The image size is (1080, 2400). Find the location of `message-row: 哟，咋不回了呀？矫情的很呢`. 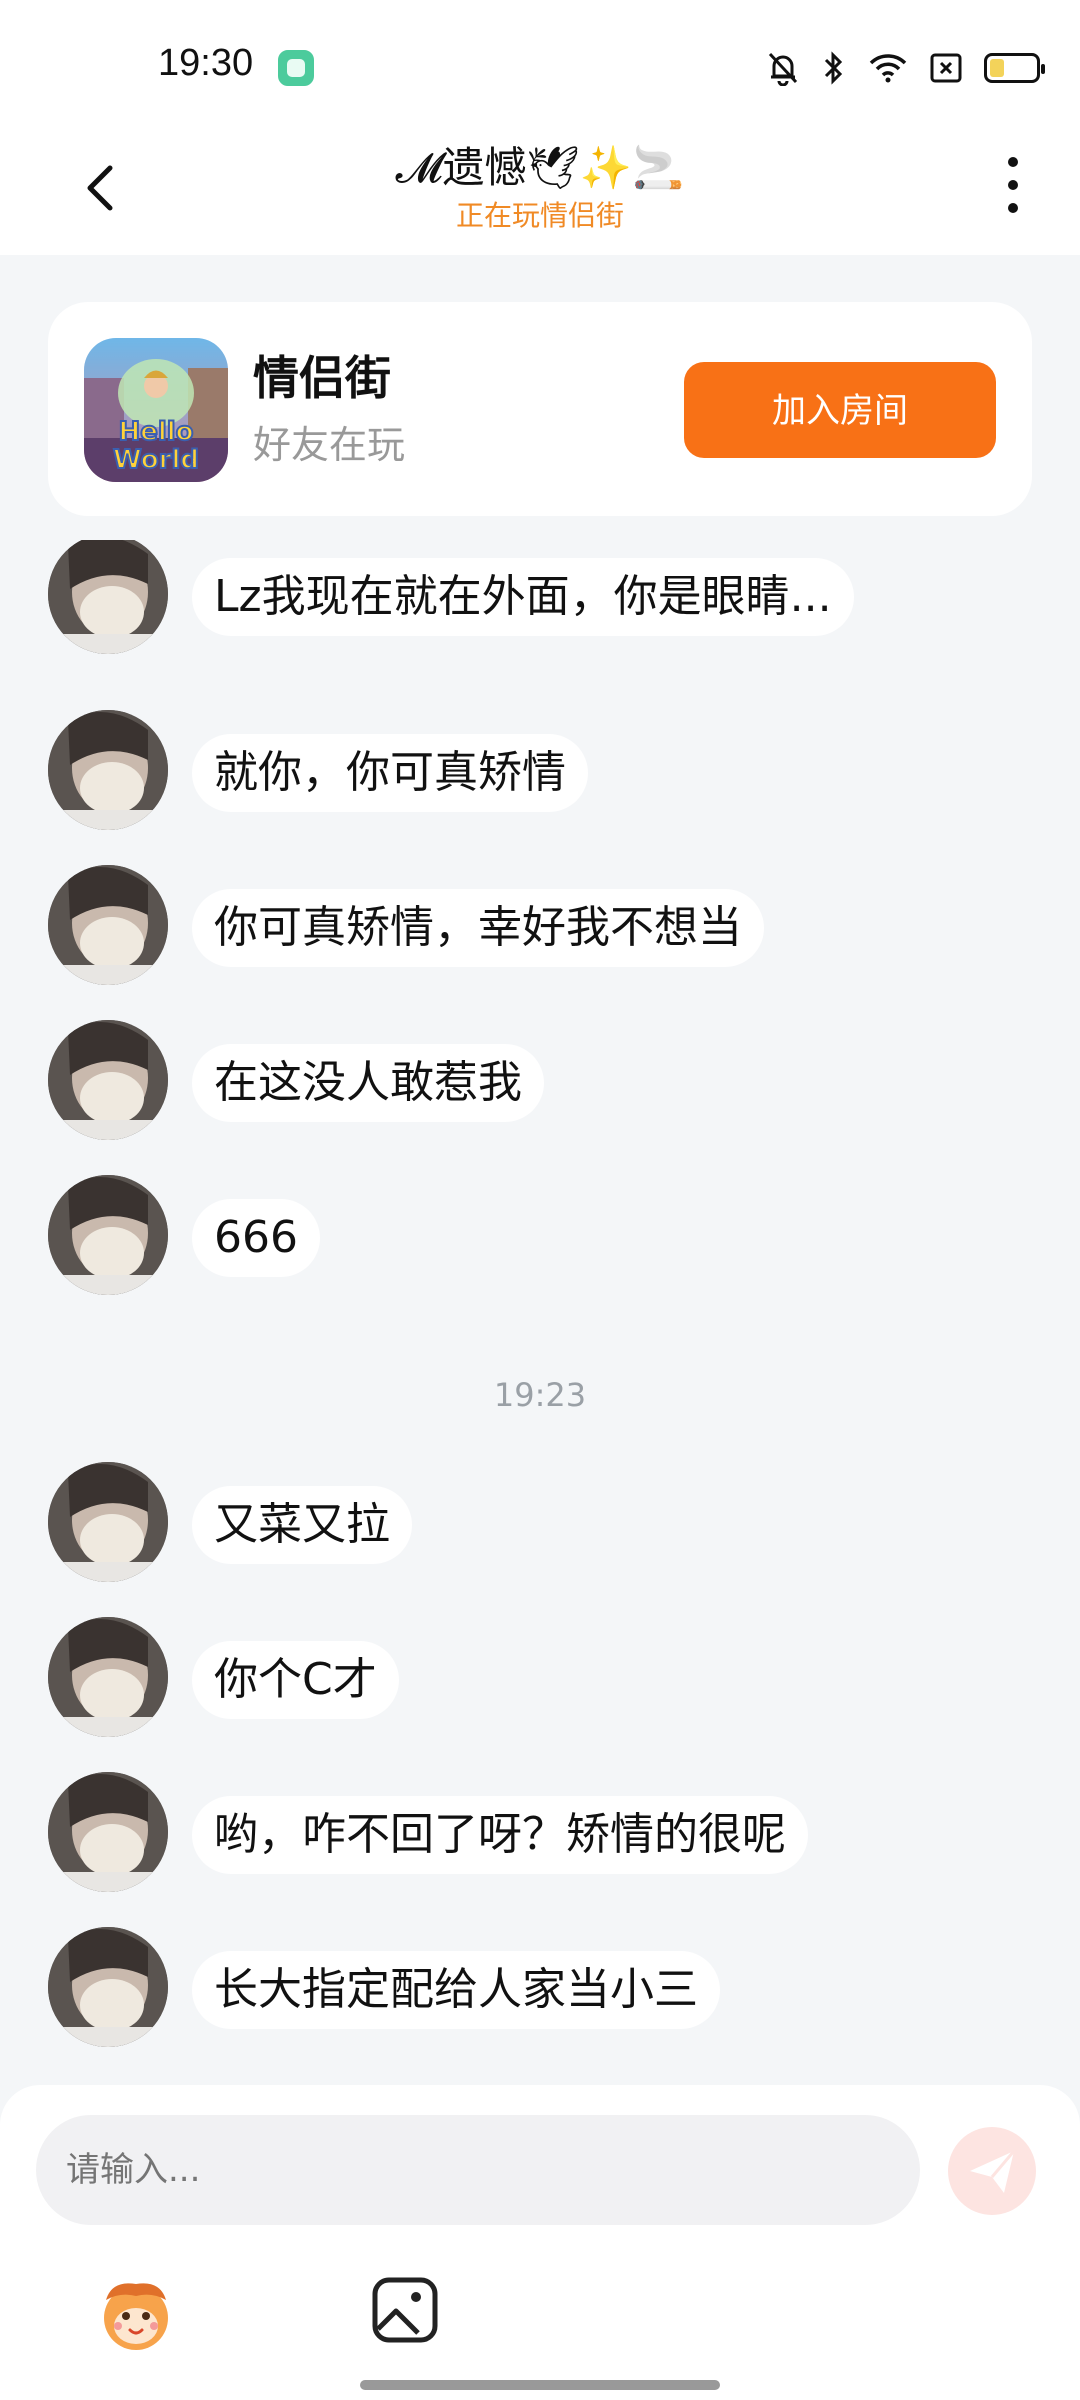

message-row: 哟，咋不回了呀？矫情的很呢 is located at coordinates (540, 1832).